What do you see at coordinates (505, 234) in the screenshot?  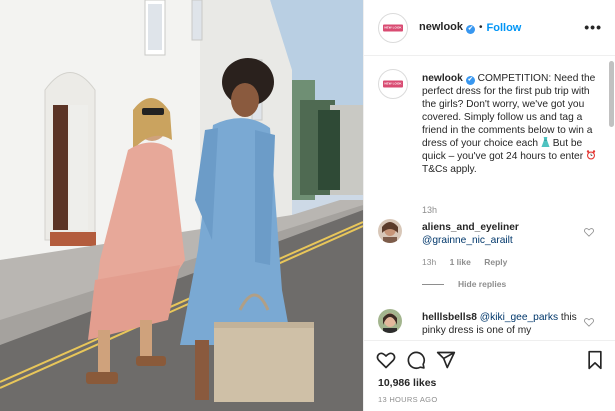 I see `comment-text: aliens_and_eyeliner @grainne_nic_arailt` at bounding box center [505, 234].